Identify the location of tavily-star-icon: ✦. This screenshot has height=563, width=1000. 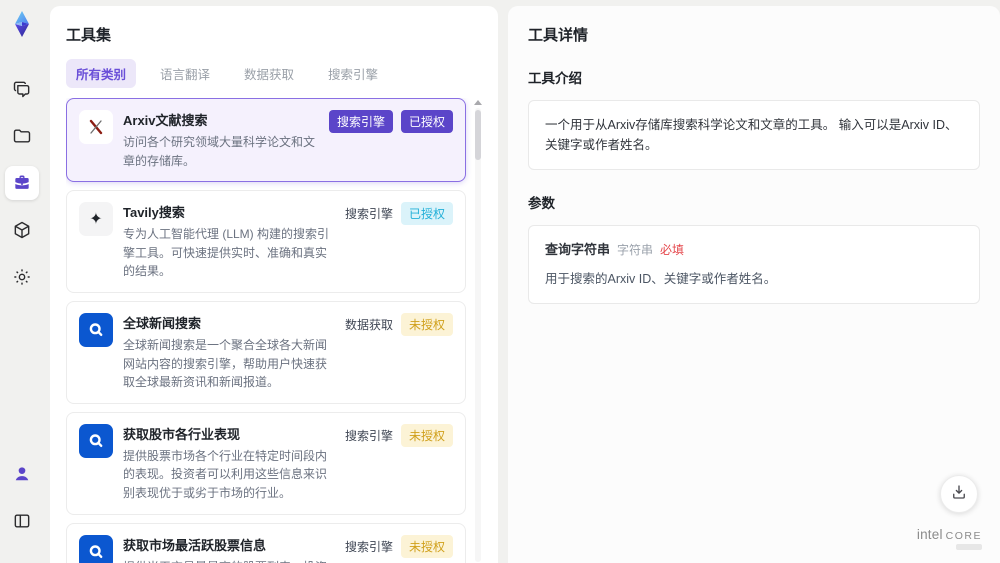
(96, 219).